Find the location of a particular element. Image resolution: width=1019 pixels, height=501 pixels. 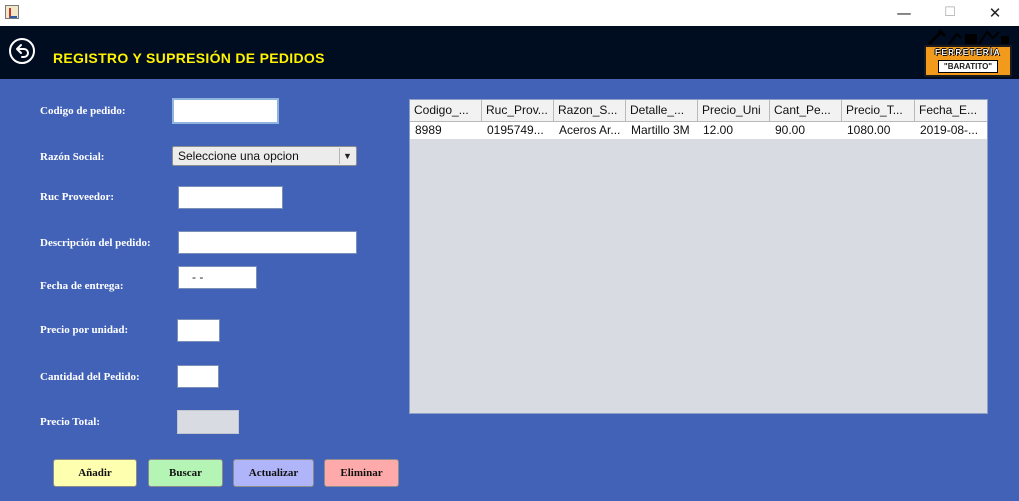

header-bar: REGISTRO Y SUPRESIÓN DE PEDIDOS is located at coordinates (509, 52).